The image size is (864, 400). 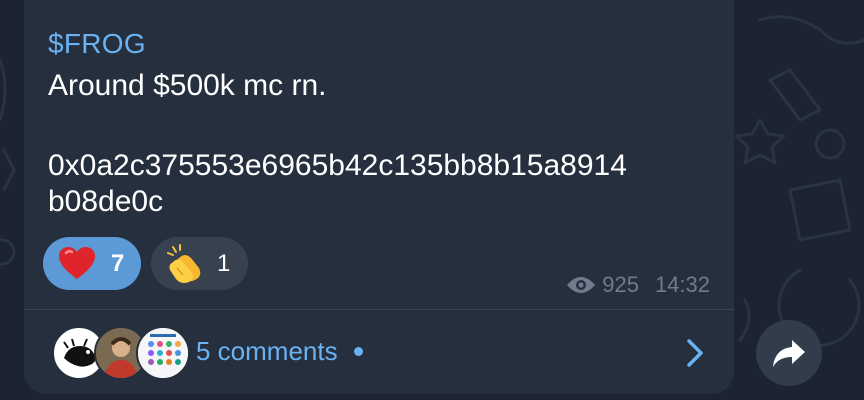 I want to click on contract-address-line: b08de0c, so click(x=105, y=202).